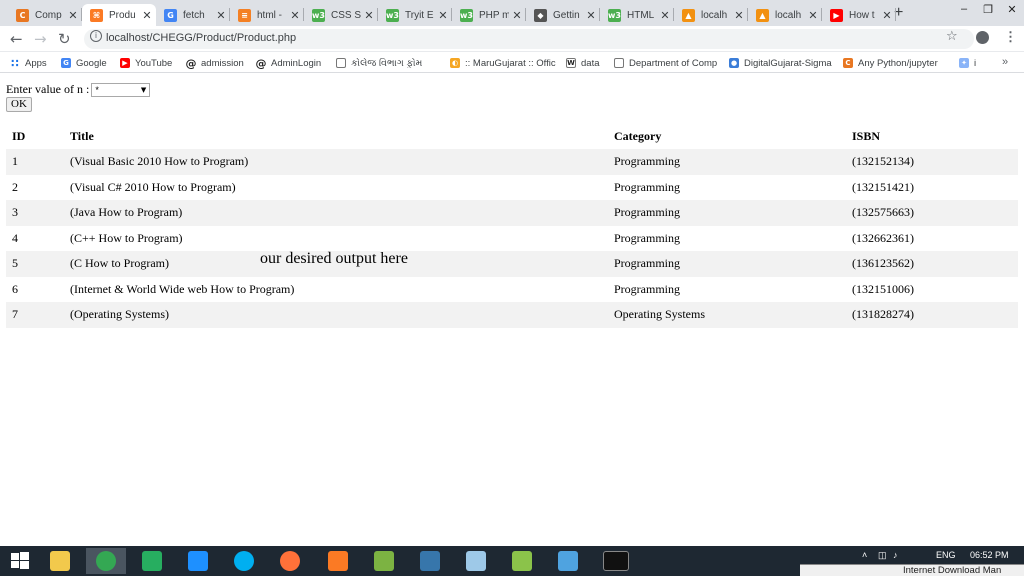 The height and width of the screenshot is (576, 1024). I want to click on browser-tab: ⌘ Produ ✕, so click(119, 15).